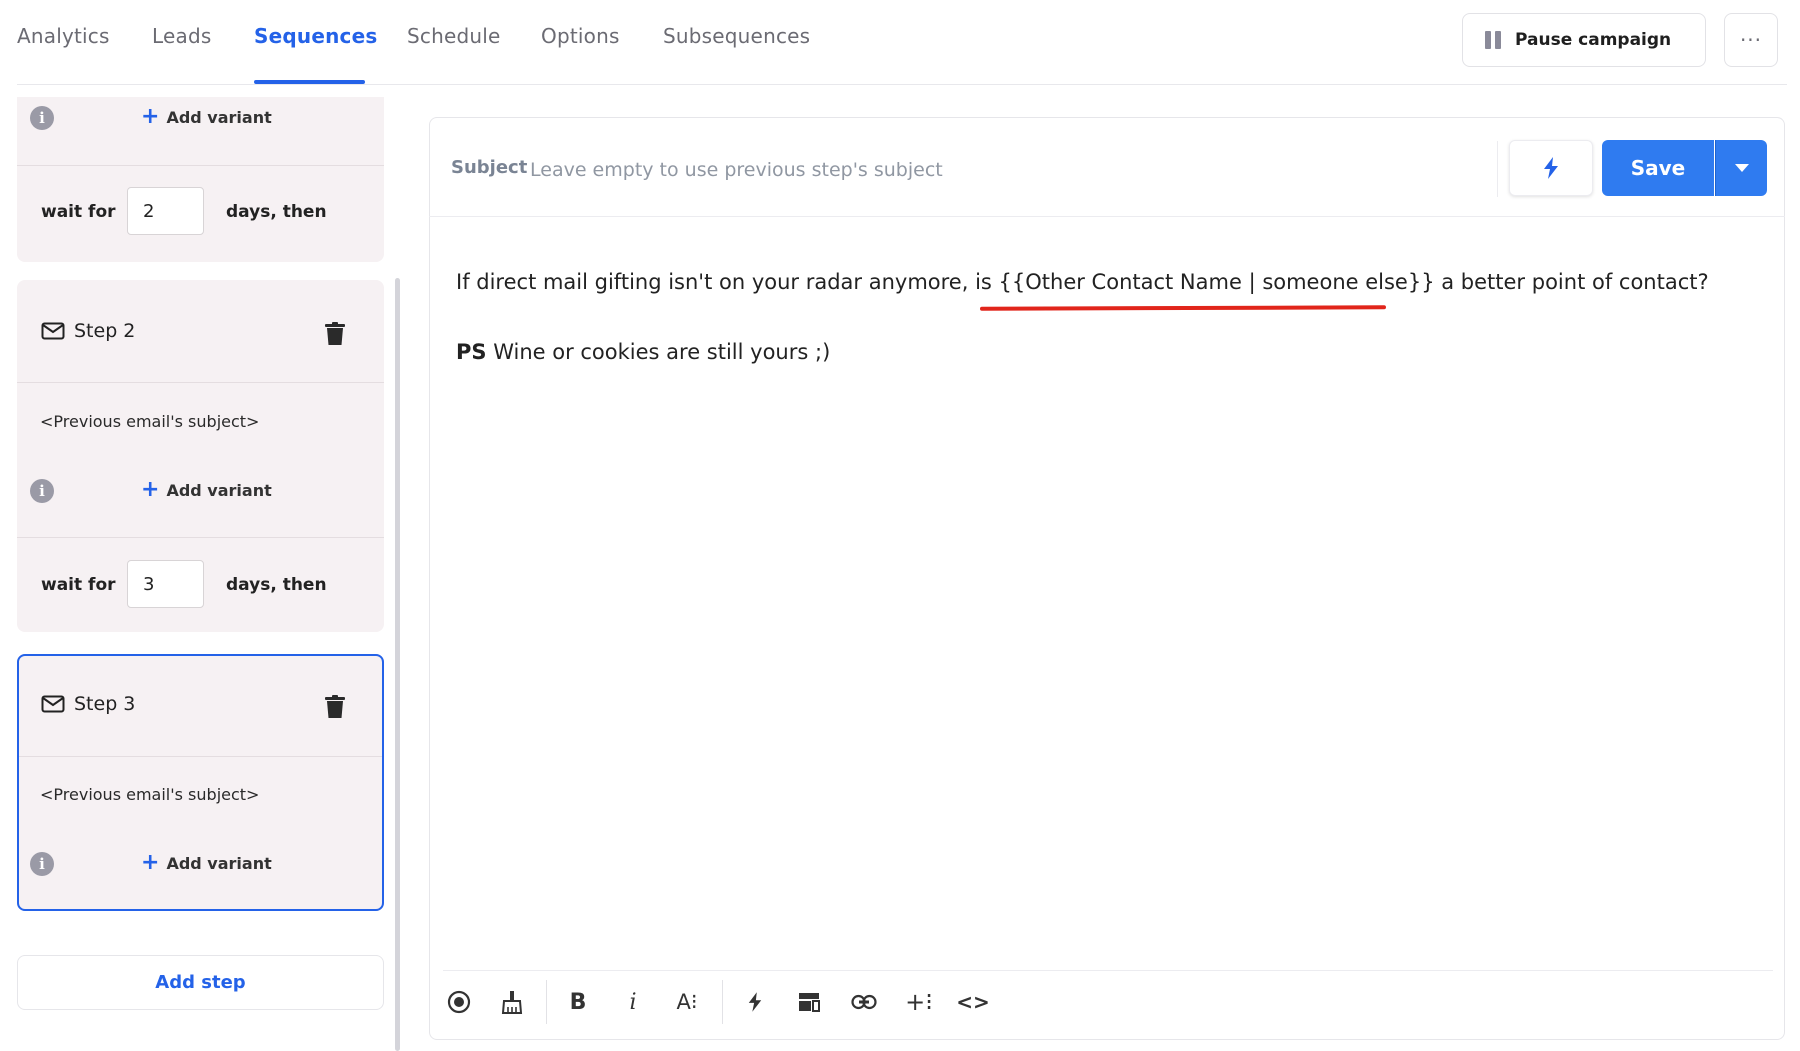  What do you see at coordinates (1005, 170) in the screenshot?
I see `subject-input` at bounding box center [1005, 170].